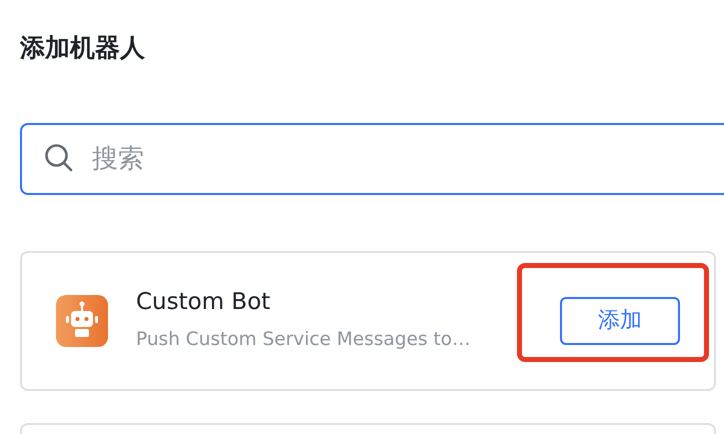 This screenshot has height=434, width=724. I want to click on bot-name: Custom Bot, so click(204, 302).